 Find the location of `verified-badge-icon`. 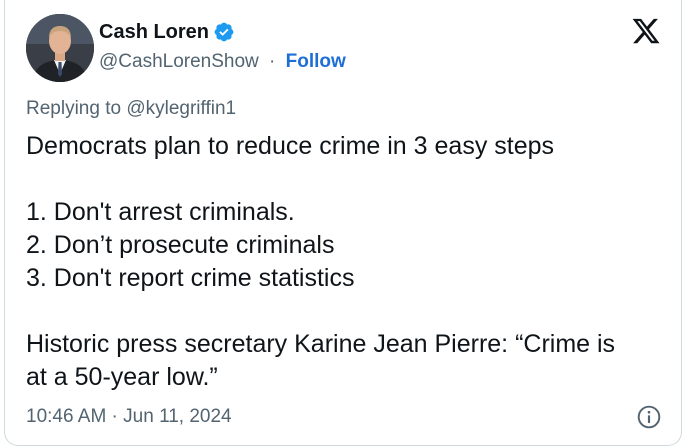

verified-badge-icon is located at coordinates (224, 32).